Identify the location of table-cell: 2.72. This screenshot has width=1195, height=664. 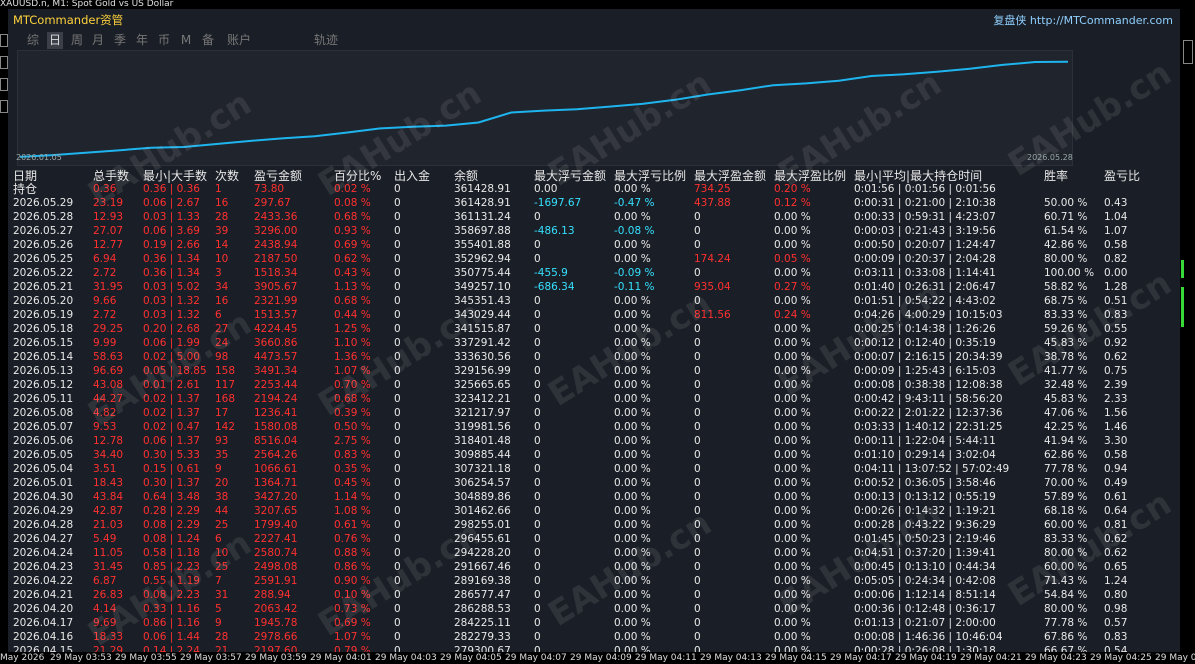
(105, 273).